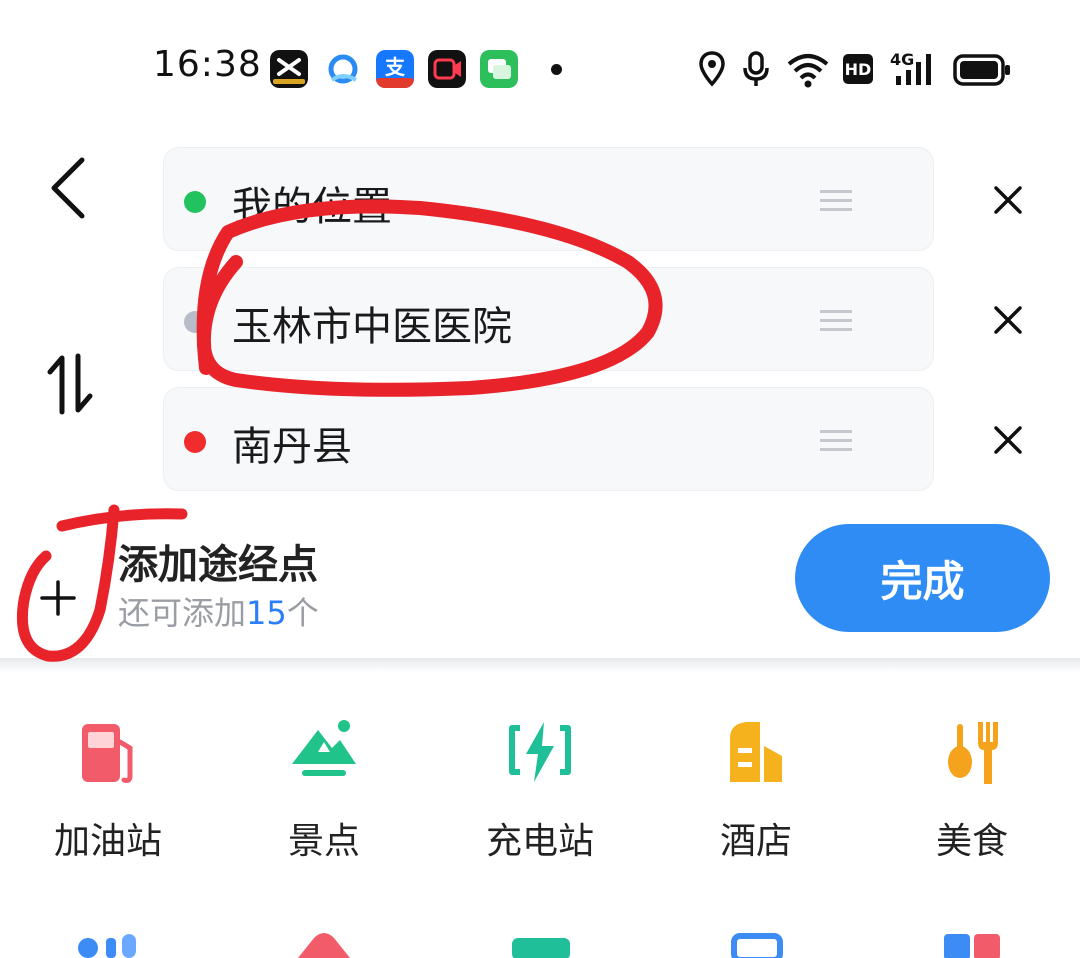 Image resolution: width=1080 pixels, height=958 pixels. Describe the element at coordinates (858, 69) in the screenshot. I see `hd-voice-icon: HD` at that location.